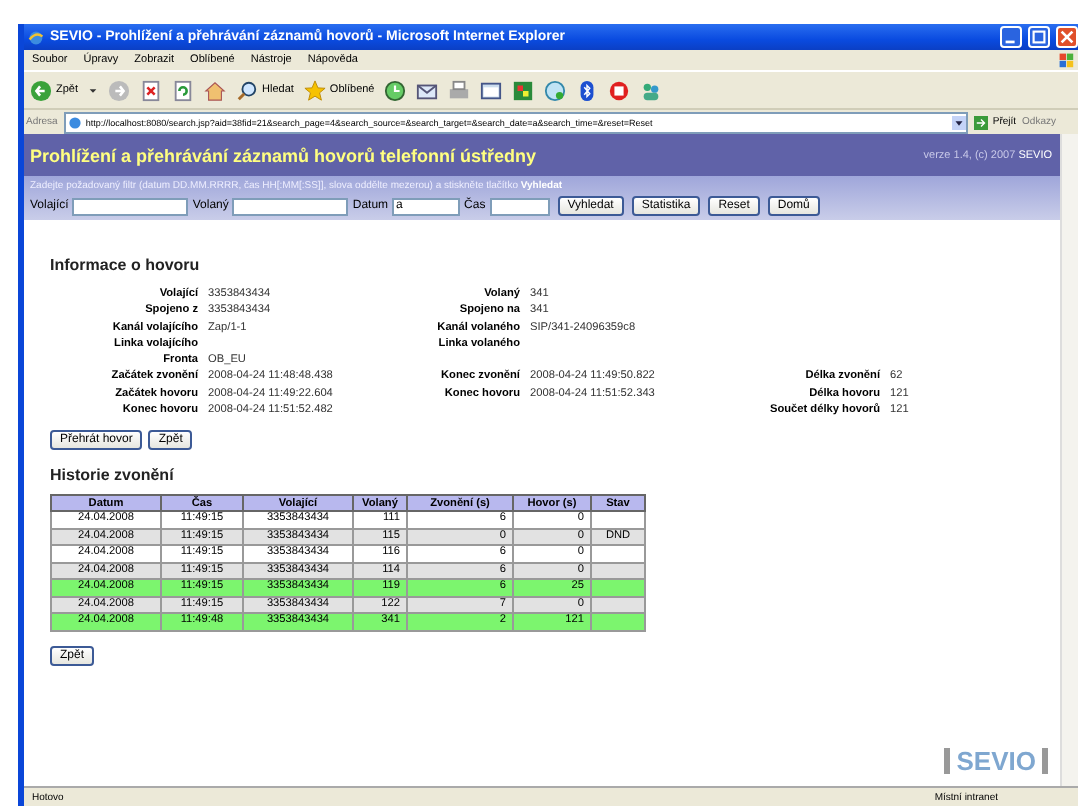 The image size is (1078, 806). What do you see at coordinates (126, 265) in the screenshot?
I see `section-title: Informace o hovoru` at bounding box center [126, 265].